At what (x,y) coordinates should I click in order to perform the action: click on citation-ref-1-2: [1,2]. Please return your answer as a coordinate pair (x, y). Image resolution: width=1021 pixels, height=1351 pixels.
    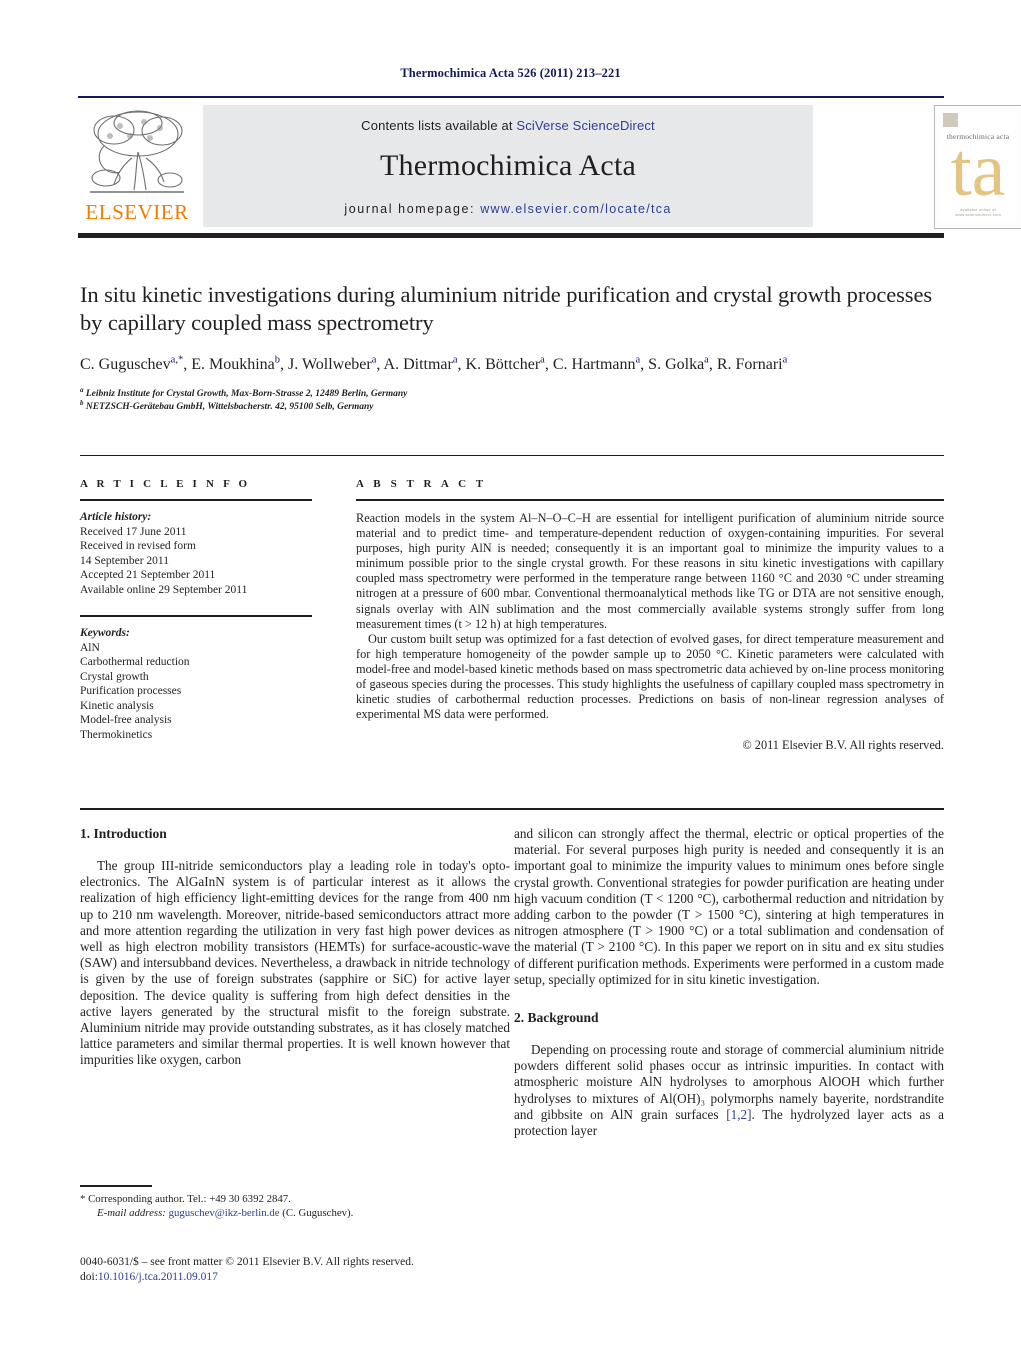
    Looking at the image, I should click on (738, 1114).